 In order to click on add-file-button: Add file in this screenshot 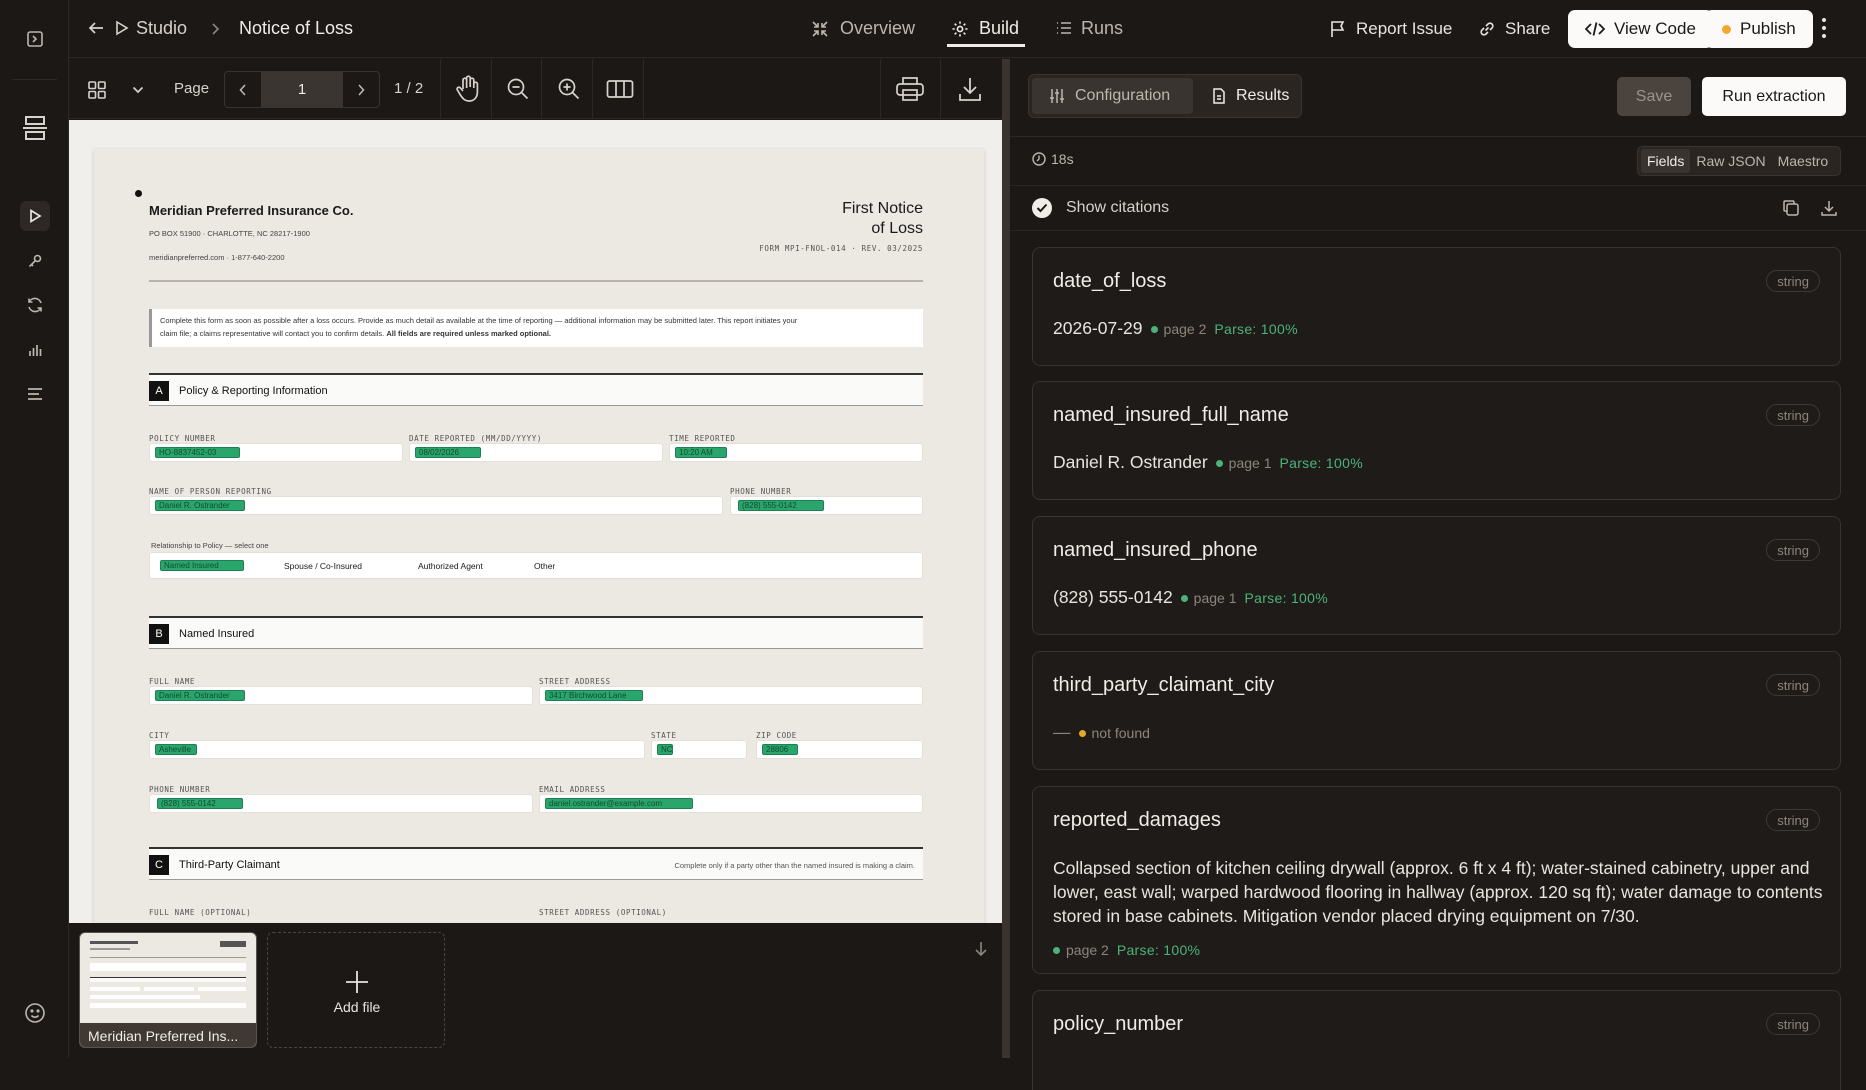, I will do `click(356, 990)`.